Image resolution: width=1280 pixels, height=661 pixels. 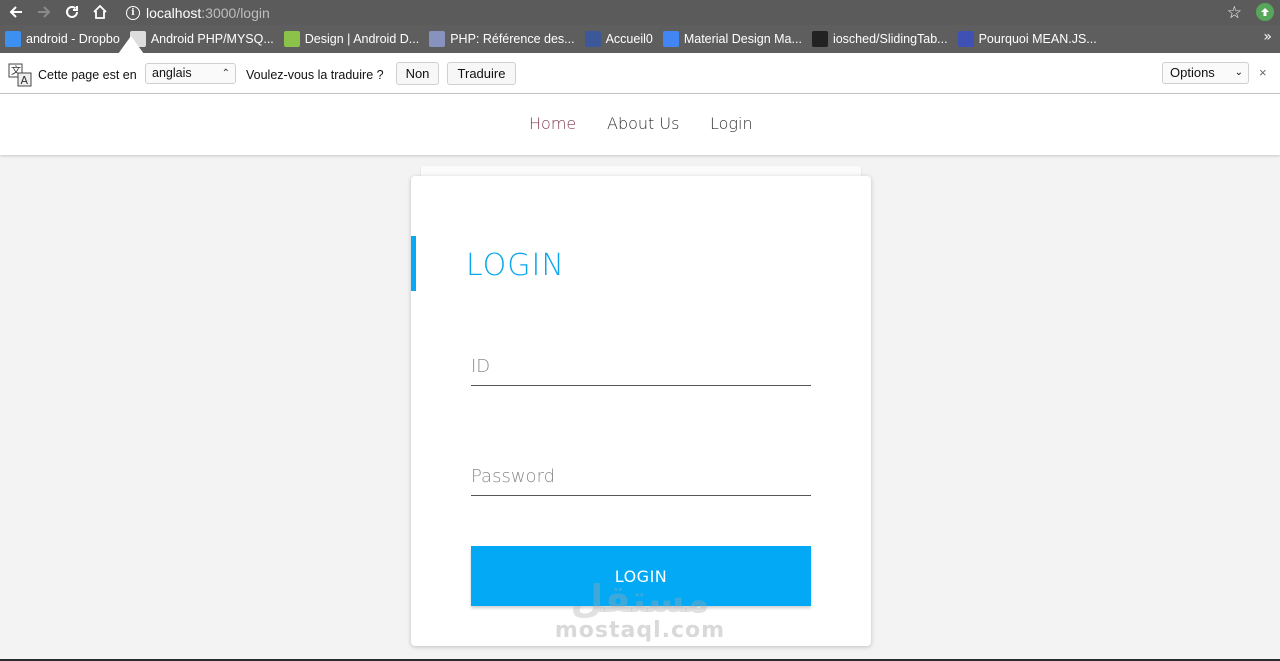 What do you see at coordinates (25, 80) in the screenshot?
I see `svg-text: A` at bounding box center [25, 80].